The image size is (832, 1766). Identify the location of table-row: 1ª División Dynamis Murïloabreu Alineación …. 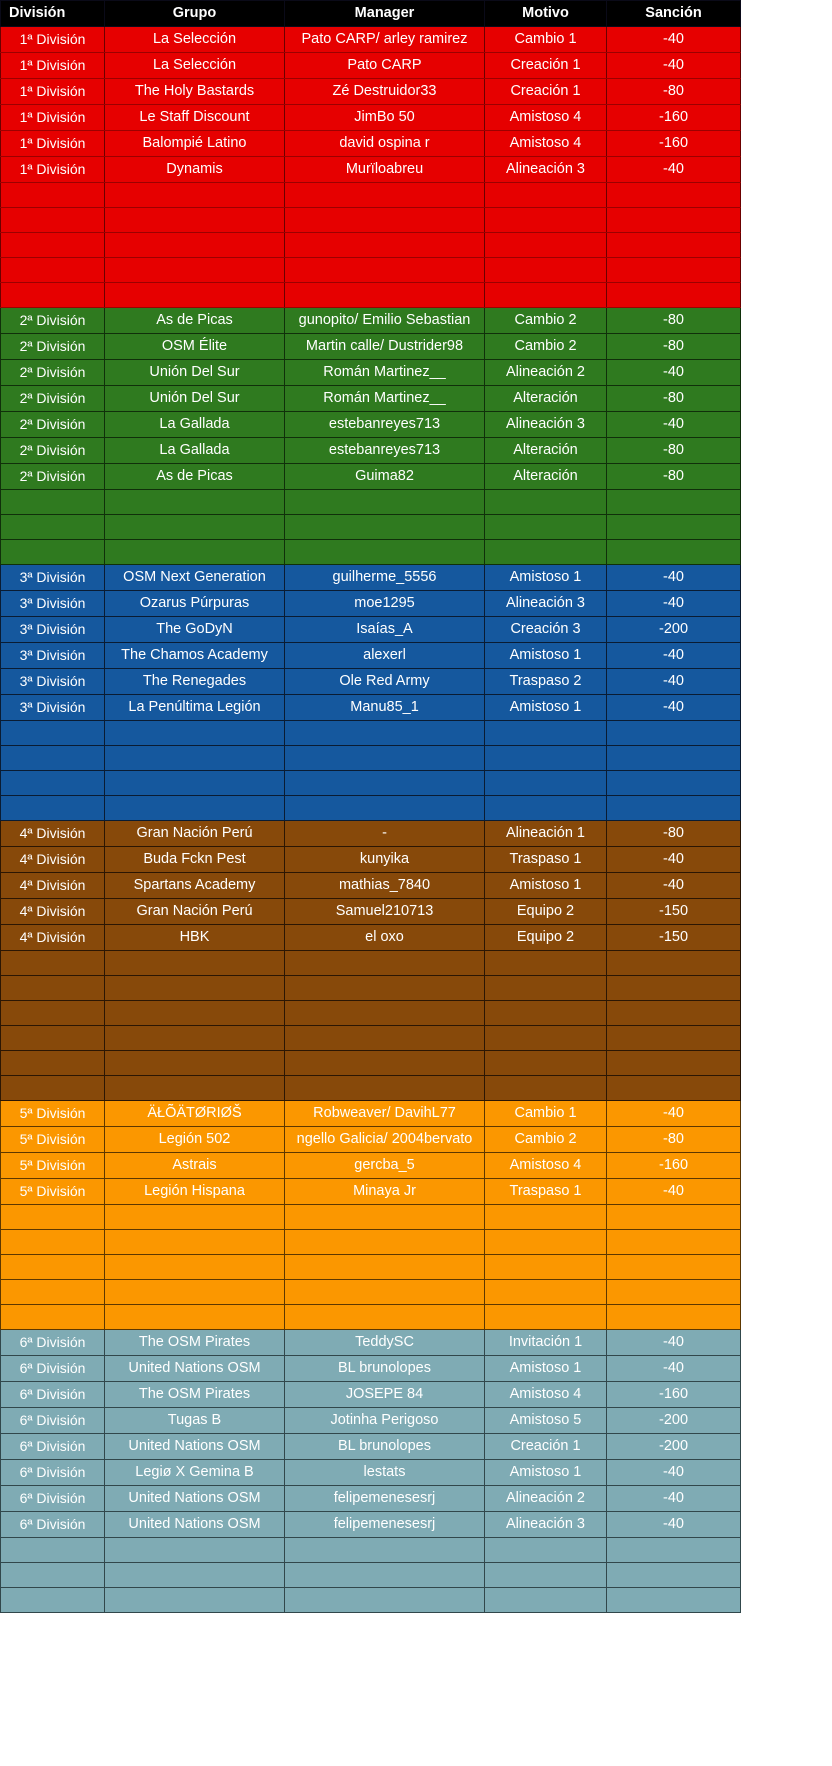
(370, 169).